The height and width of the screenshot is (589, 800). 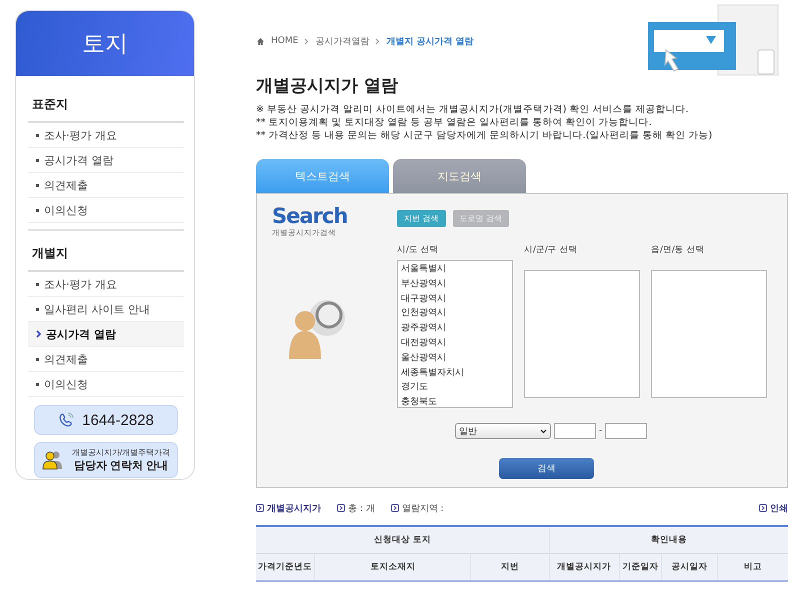 What do you see at coordinates (779, 508) in the screenshot?
I see `print-link: 인쇄` at bounding box center [779, 508].